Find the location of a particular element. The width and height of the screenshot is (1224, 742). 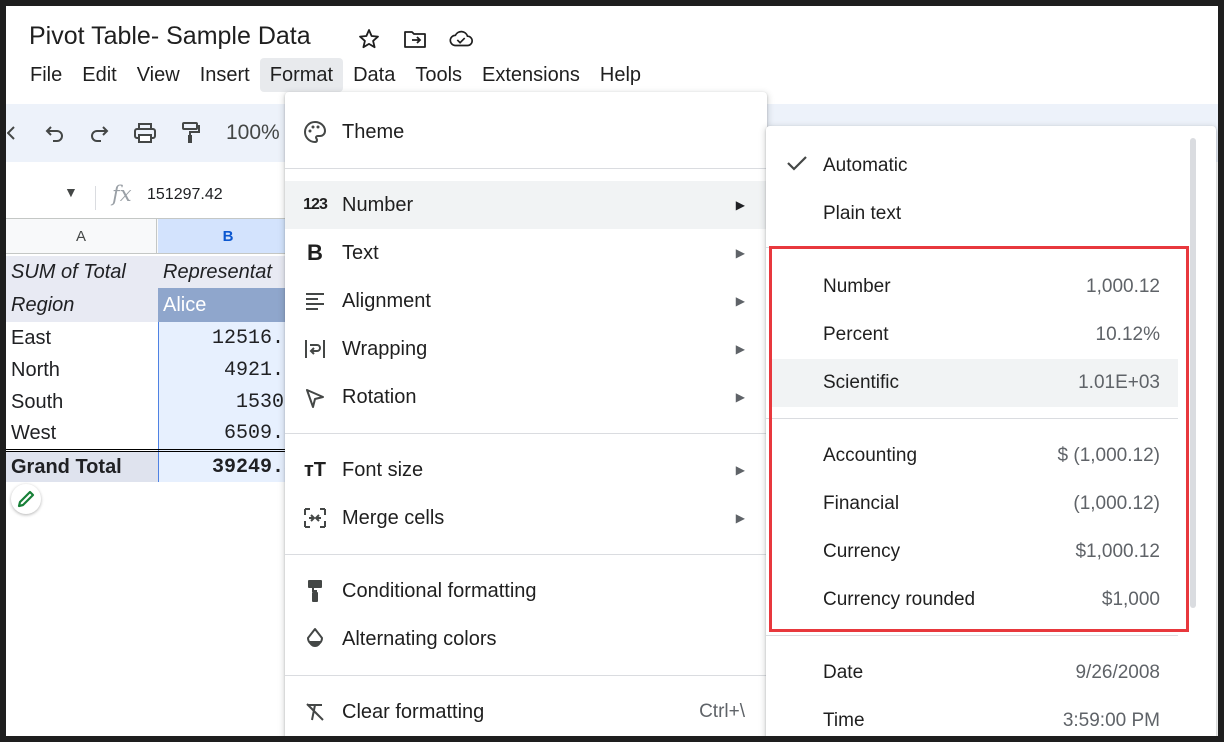

print-icon is located at coordinates (145, 133).